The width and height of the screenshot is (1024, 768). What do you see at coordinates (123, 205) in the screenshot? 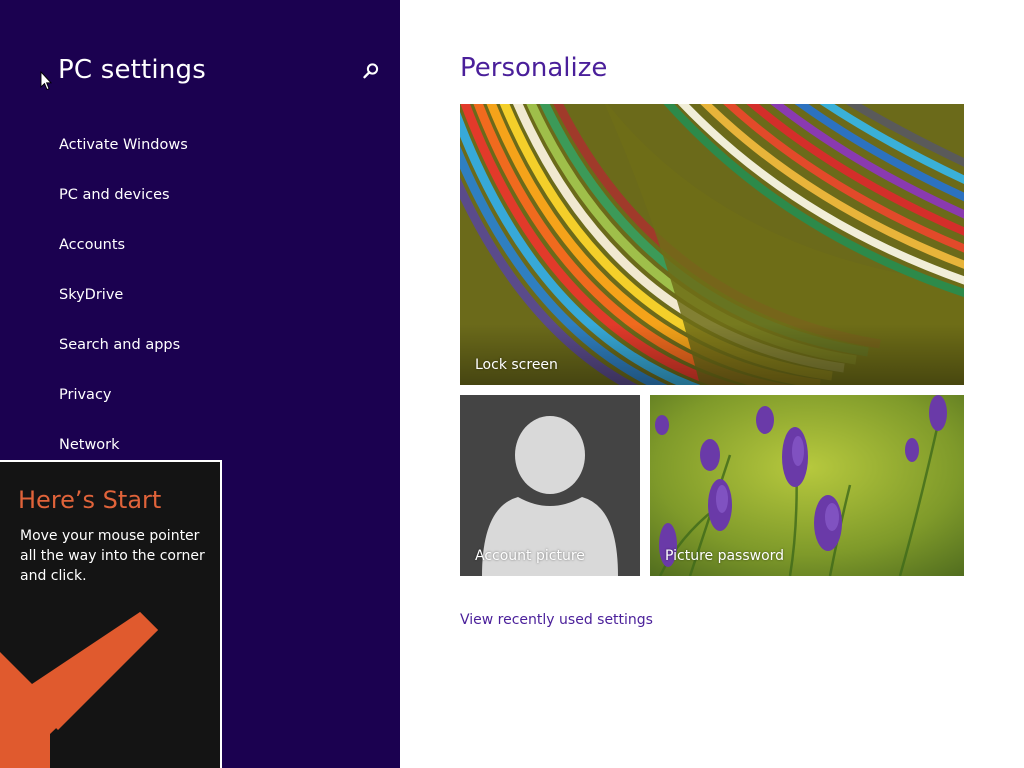
I see `nav-item-pc-and-devices: PC and devices` at bounding box center [123, 205].